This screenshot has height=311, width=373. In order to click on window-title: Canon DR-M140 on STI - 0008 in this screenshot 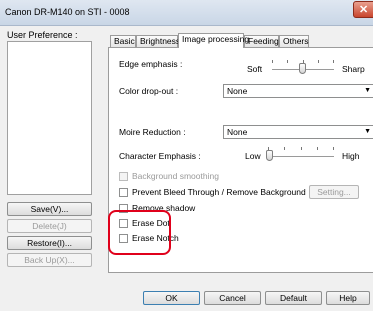, I will do `click(67, 12)`.